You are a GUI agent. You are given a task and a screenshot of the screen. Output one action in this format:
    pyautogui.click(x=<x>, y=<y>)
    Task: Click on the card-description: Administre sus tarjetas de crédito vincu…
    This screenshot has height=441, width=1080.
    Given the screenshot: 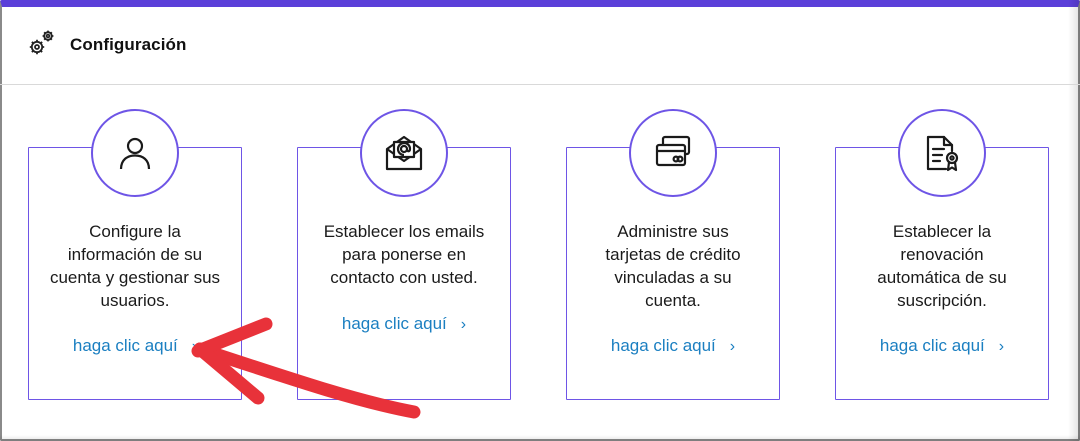 What is the action you would take?
    pyautogui.click(x=673, y=266)
    